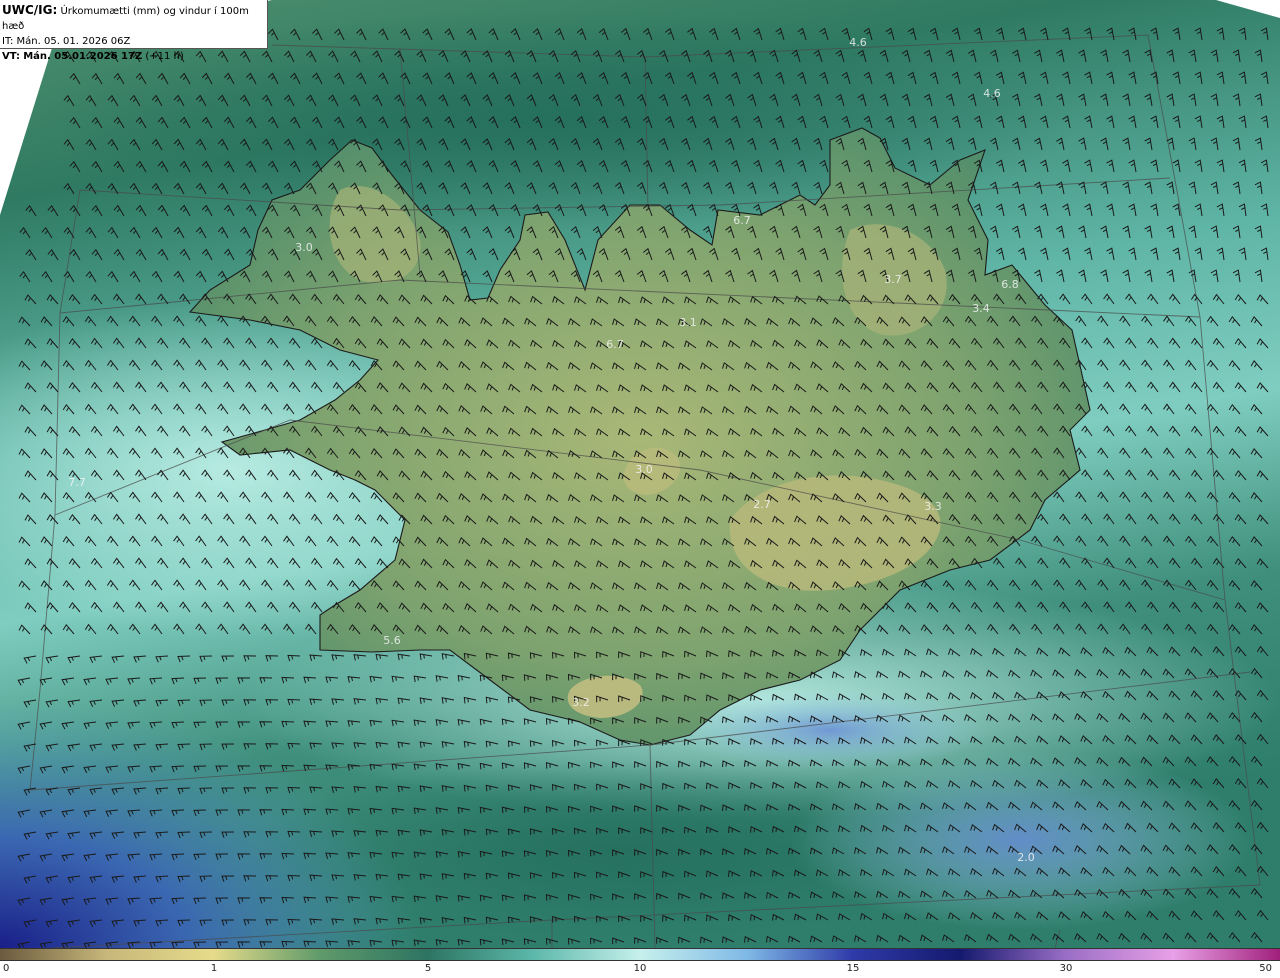 Image resolution: width=1280 pixels, height=978 pixels. What do you see at coordinates (762, 504) in the screenshot?
I see `value-label: 2.7` at bounding box center [762, 504].